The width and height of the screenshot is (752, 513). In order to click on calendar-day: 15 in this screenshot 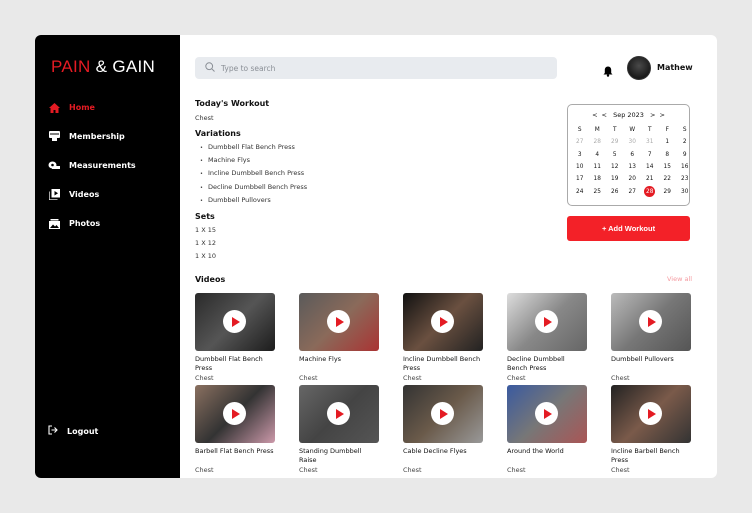, I will do `click(668, 167)`.